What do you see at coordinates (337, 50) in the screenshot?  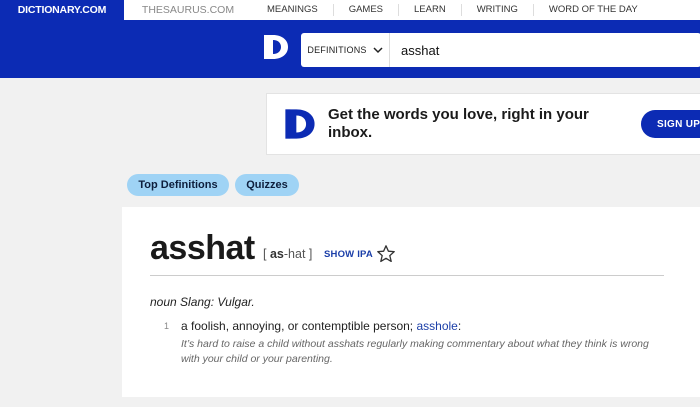 I see `search-type-label: DEFINITIONS` at bounding box center [337, 50].